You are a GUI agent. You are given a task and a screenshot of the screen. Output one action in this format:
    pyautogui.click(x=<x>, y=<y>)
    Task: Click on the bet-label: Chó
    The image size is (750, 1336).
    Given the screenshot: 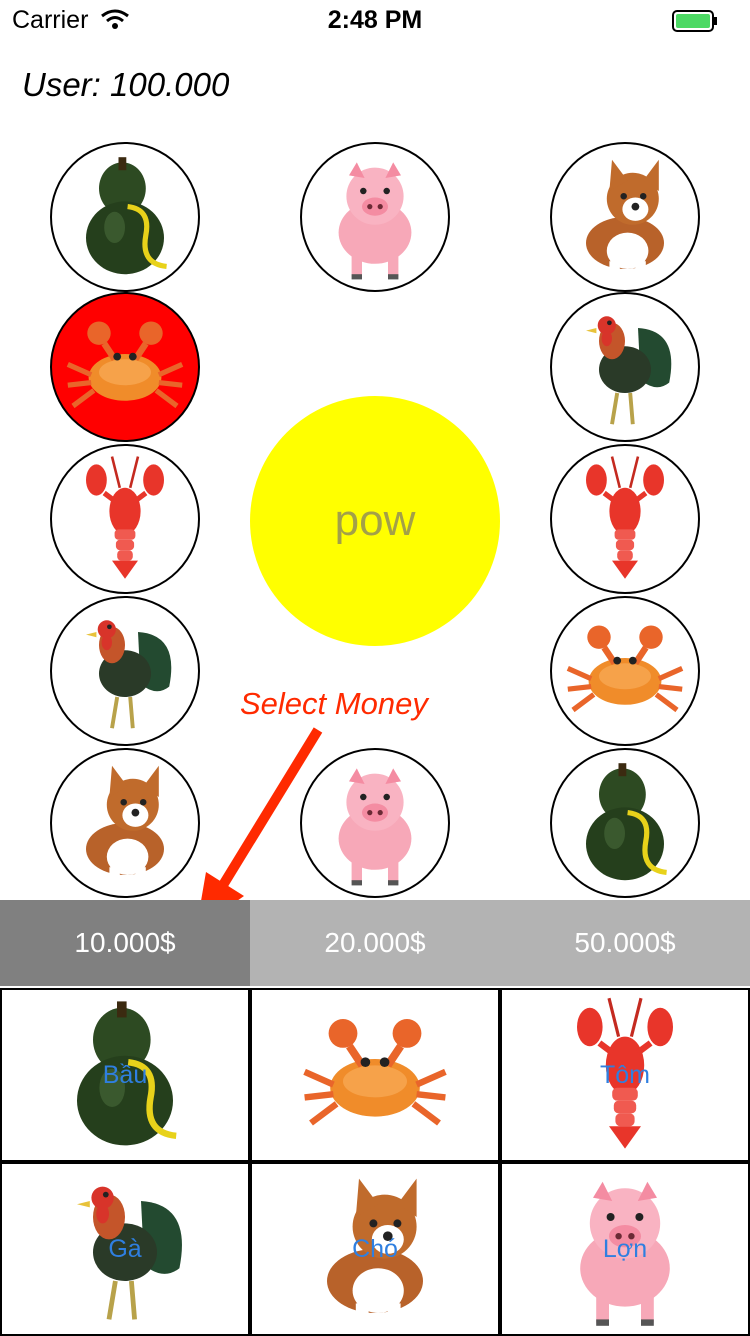 What is the action you would take?
    pyautogui.click(x=375, y=1248)
    